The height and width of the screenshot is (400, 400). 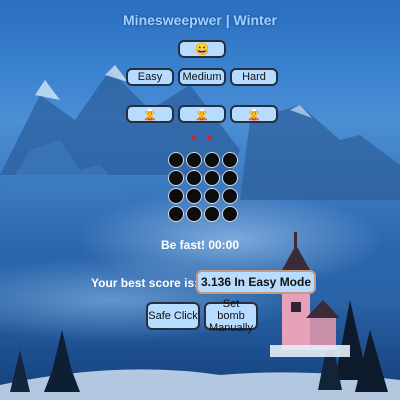 What do you see at coordinates (256, 282) in the screenshot?
I see `best-score-value: 3.136 In Easy Mode` at bounding box center [256, 282].